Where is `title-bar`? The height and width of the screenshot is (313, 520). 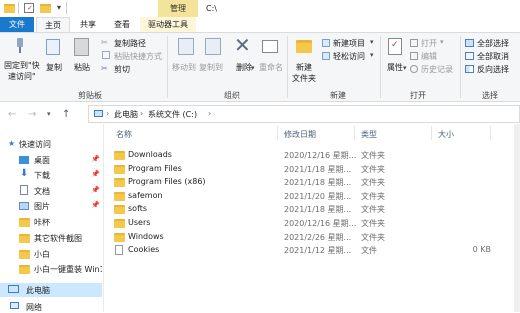 title-bar is located at coordinates (260, 8).